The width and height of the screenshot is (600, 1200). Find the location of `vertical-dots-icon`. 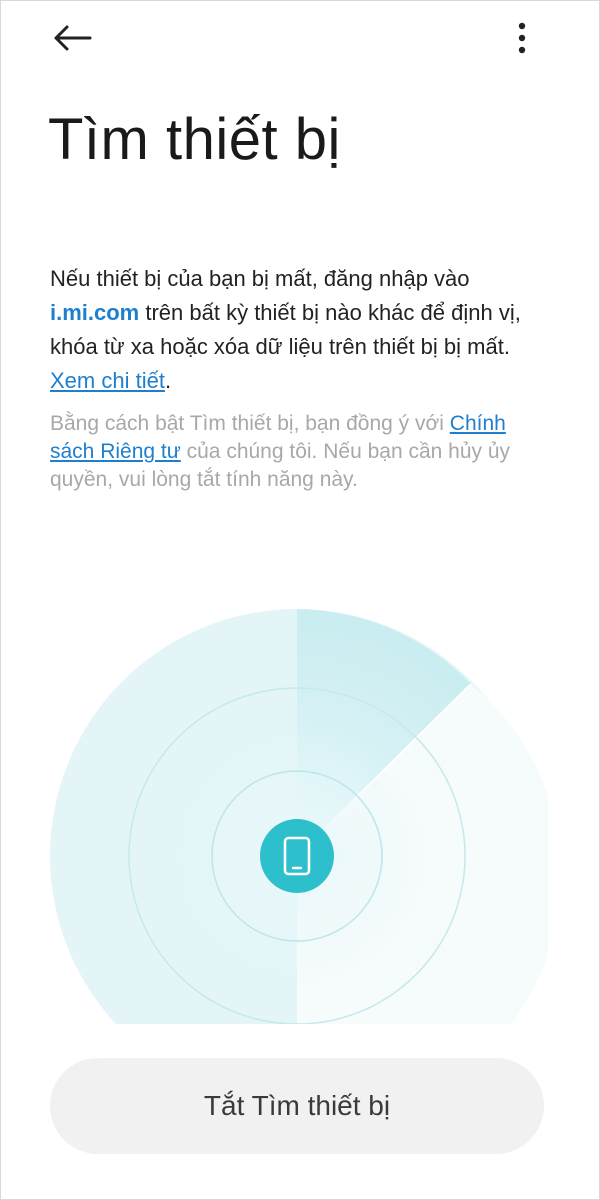

vertical-dots-icon is located at coordinates (522, 38).